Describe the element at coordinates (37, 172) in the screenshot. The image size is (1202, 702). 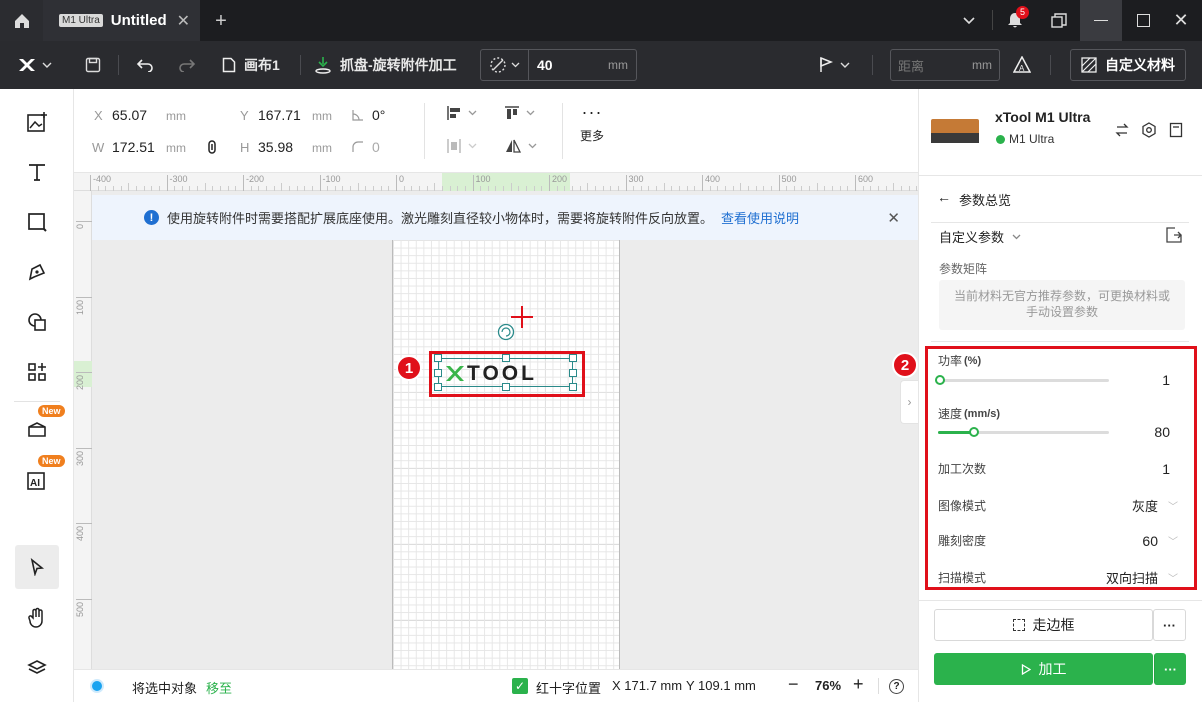
I see `text-tool-button` at that location.